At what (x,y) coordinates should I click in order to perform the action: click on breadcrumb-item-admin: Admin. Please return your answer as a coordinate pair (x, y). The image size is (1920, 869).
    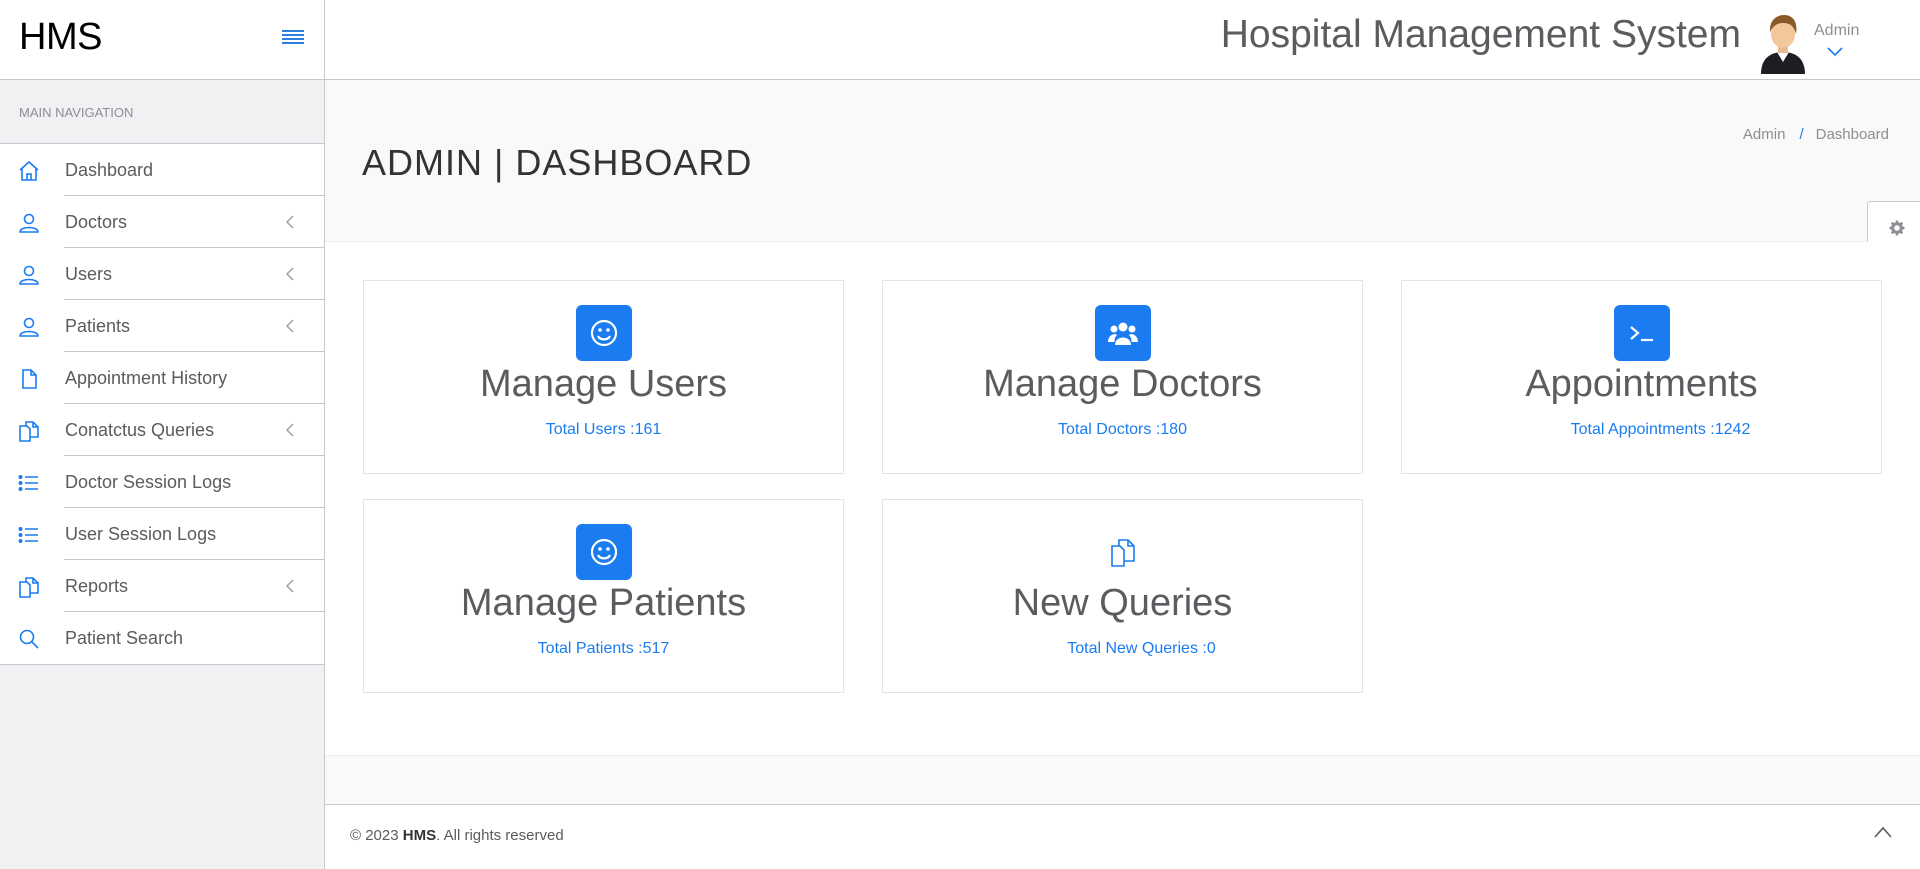
    Looking at the image, I should click on (1764, 134).